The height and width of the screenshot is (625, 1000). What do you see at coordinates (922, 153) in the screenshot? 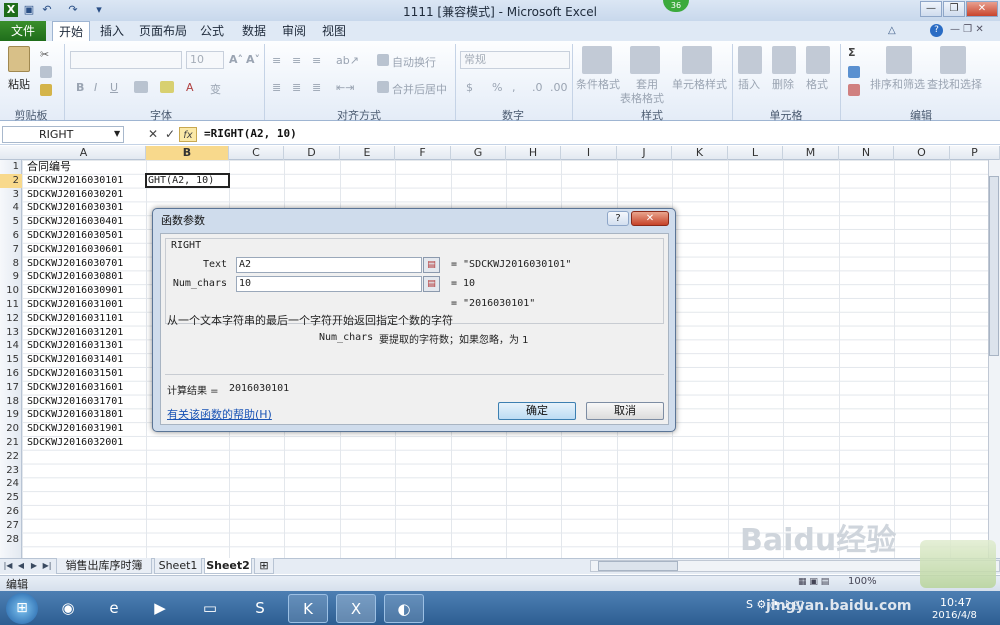
I see `column-header-o: O` at bounding box center [922, 153].